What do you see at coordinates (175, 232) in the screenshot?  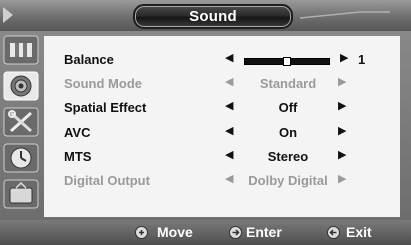 I see `hint-move-label: Move` at bounding box center [175, 232].